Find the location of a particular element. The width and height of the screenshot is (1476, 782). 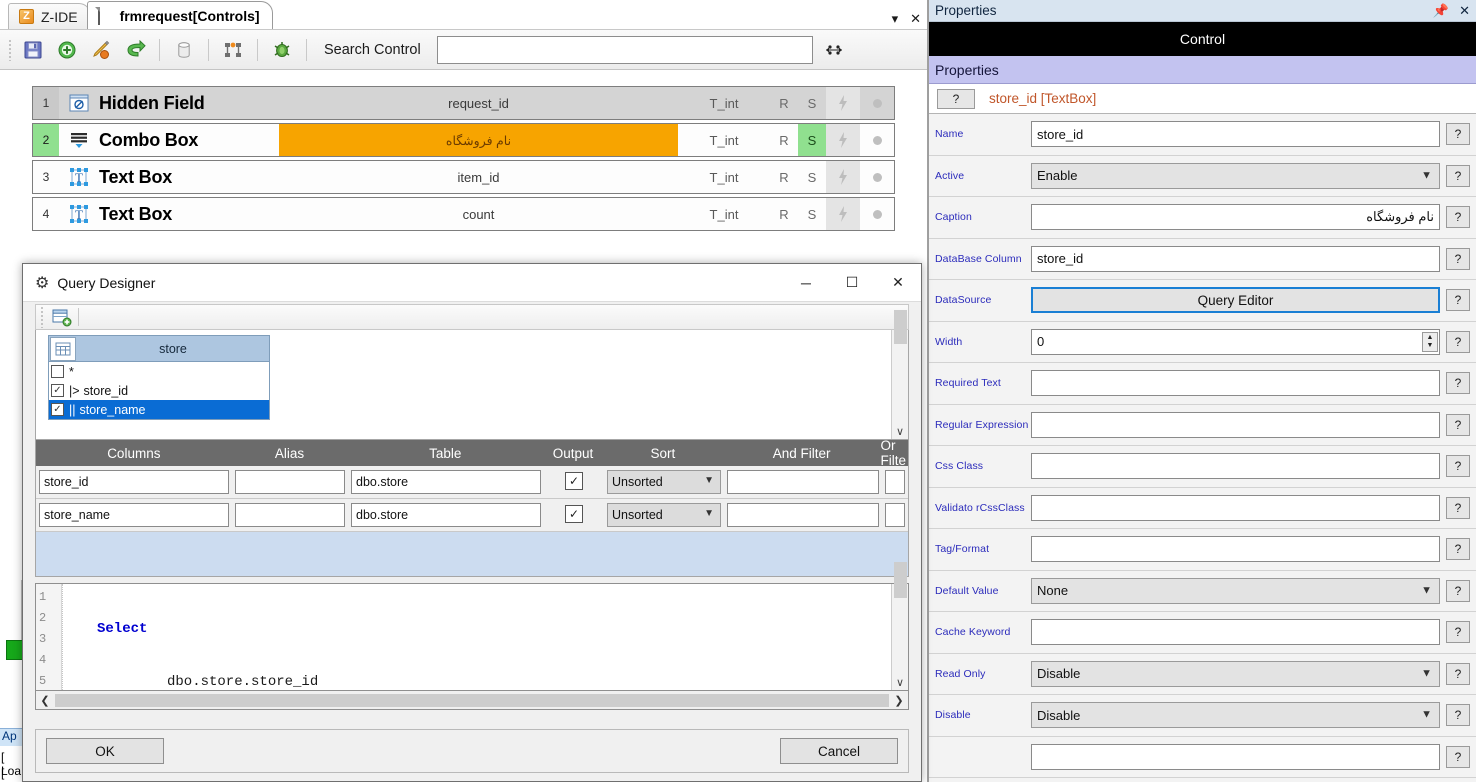

header-table: Table is located at coordinates (445, 453).